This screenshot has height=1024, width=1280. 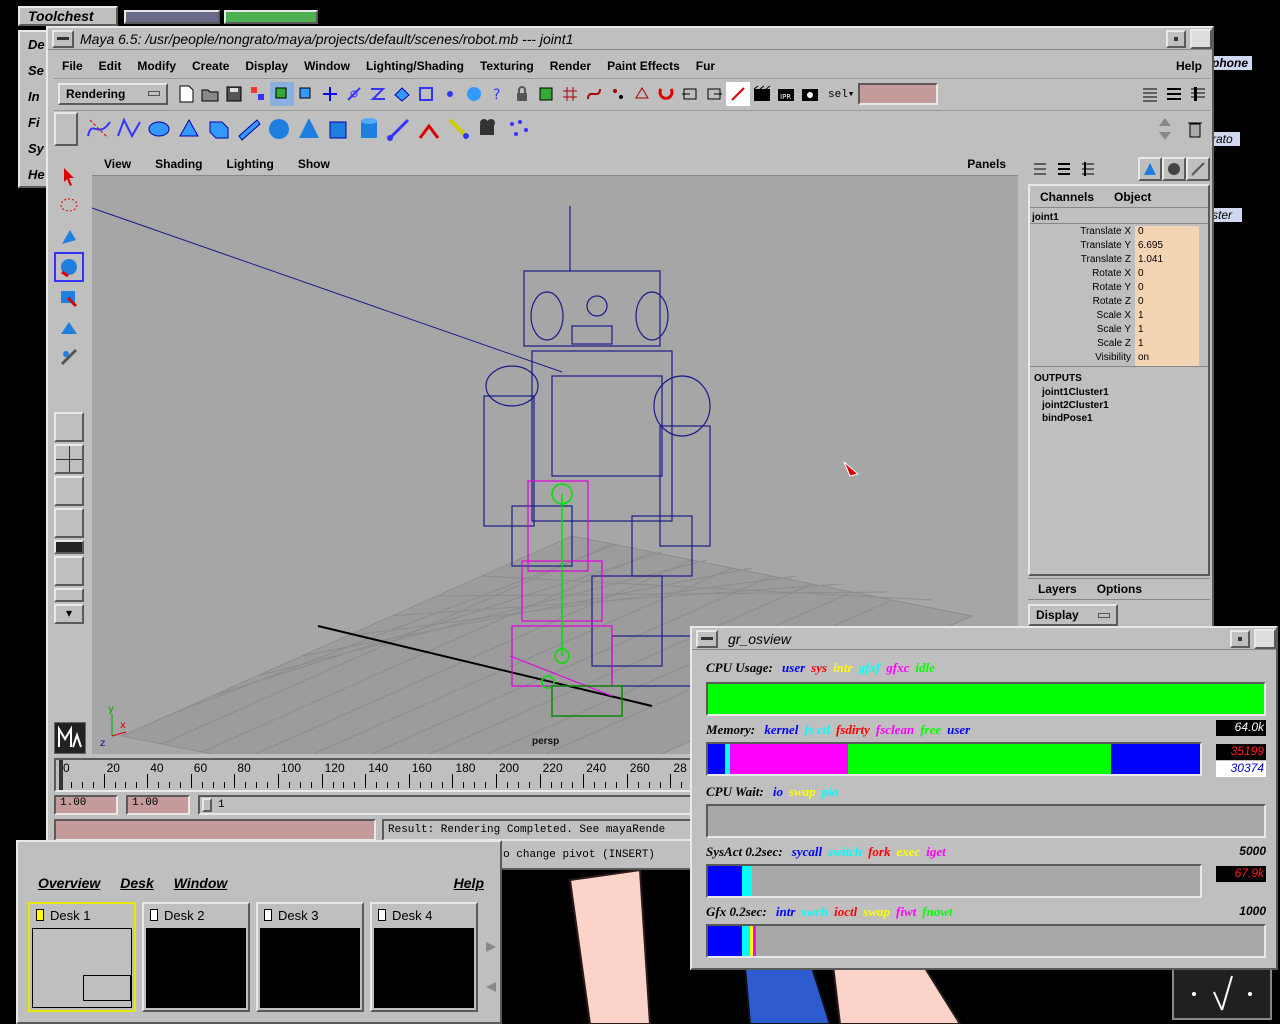 What do you see at coordinates (446, 805) in the screenshot?
I see `range-slider: 1` at bounding box center [446, 805].